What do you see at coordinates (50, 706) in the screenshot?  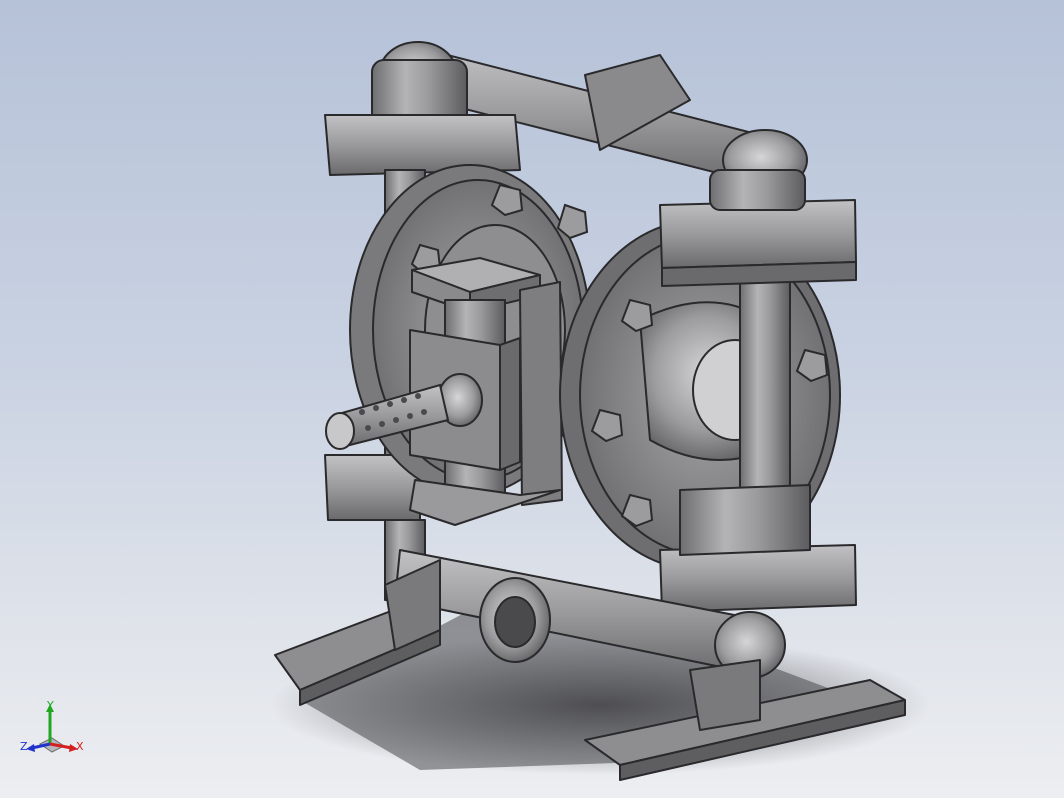 I see `y-axis-label: Y` at bounding box center [50, 706].